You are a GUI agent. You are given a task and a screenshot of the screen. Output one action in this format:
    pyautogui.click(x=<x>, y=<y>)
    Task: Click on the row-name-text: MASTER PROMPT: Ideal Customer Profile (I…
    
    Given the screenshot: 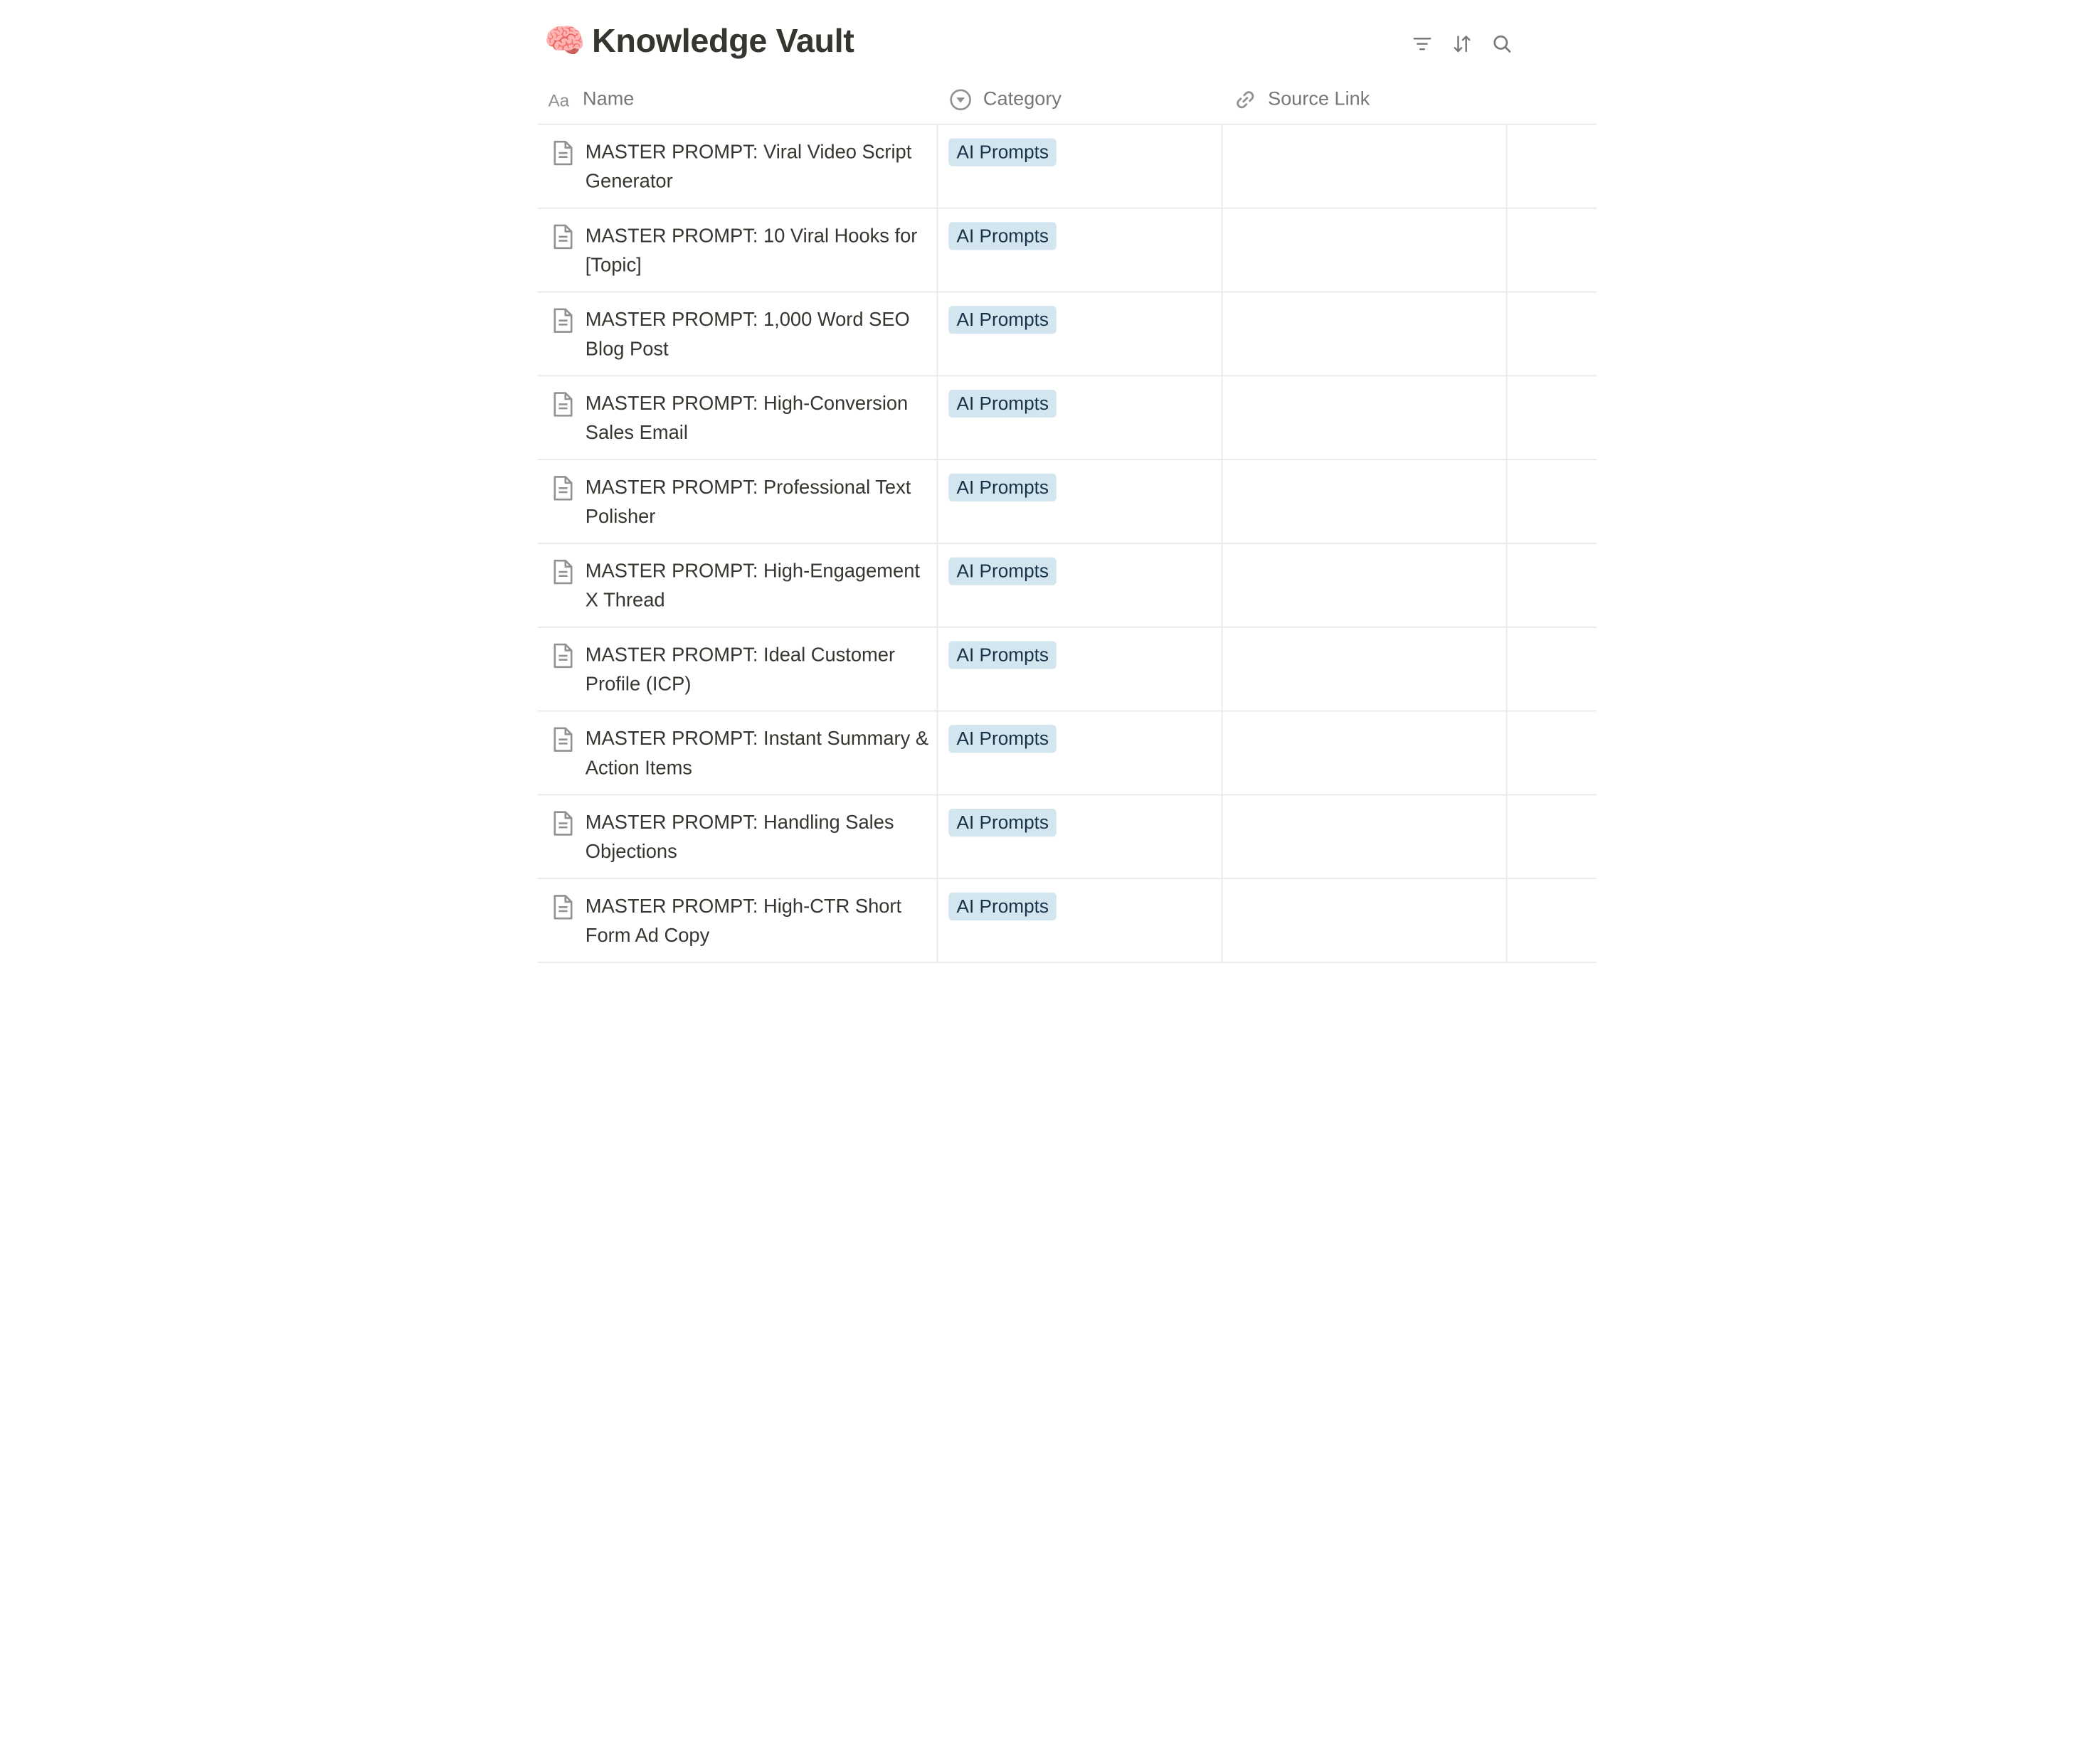 What is the action you would take?
    pyautogui.click(x=740, y=670)
    